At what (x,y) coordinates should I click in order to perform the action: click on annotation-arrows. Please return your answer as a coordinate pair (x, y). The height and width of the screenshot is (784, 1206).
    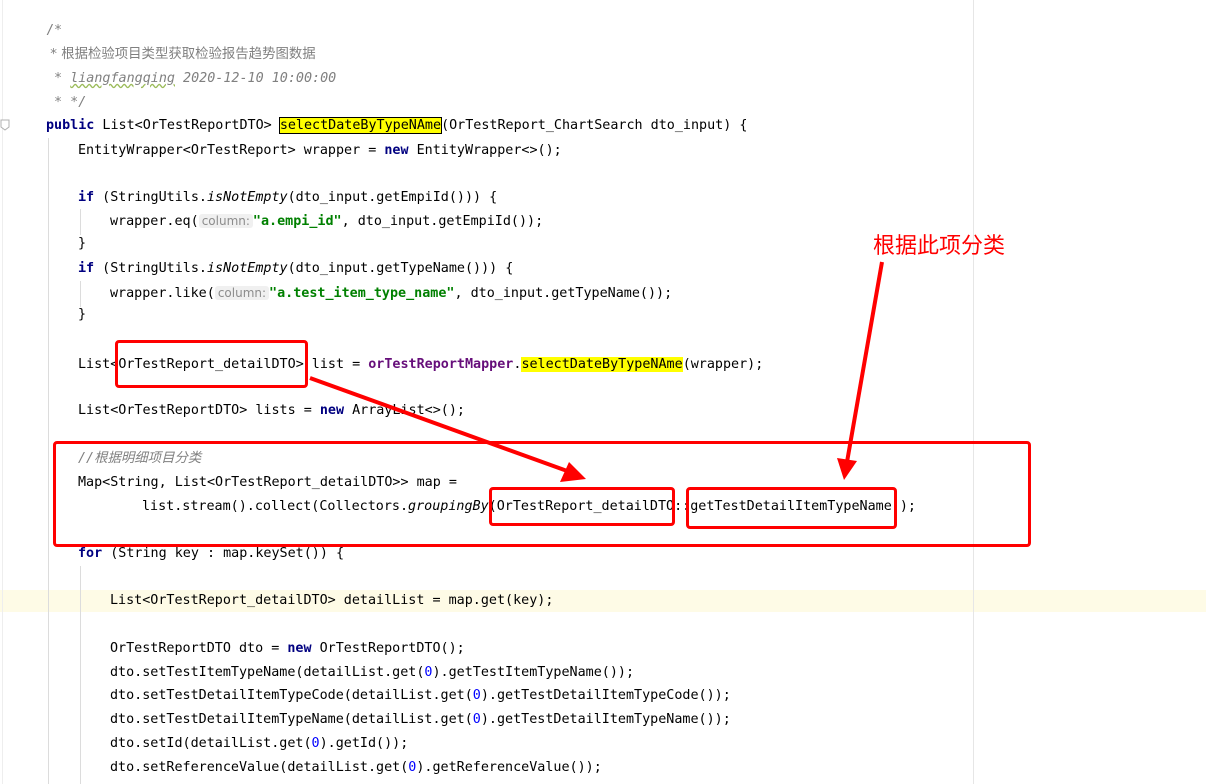
    Looking at the image, I should click on (596, 371).